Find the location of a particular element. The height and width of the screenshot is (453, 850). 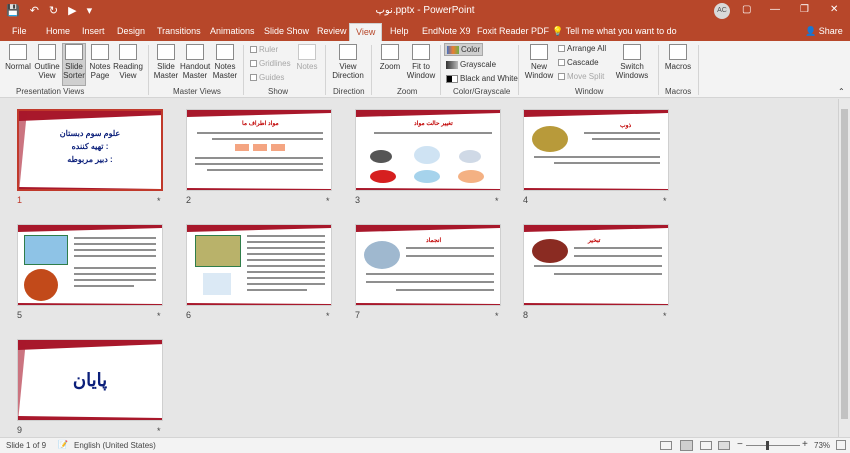

slide-title: مواد اطراف ما is located at coordinates (260, 124).